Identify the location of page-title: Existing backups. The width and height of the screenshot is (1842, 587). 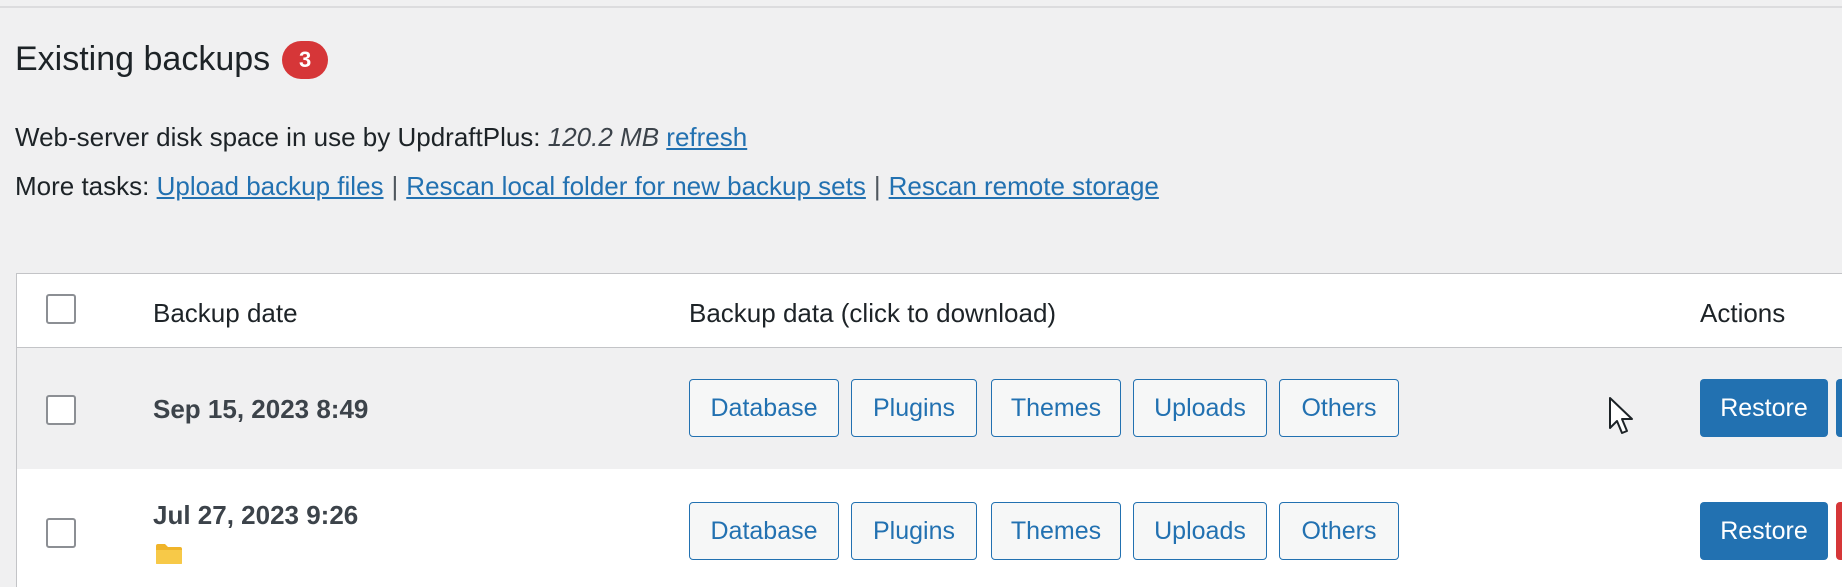
(143, 59).